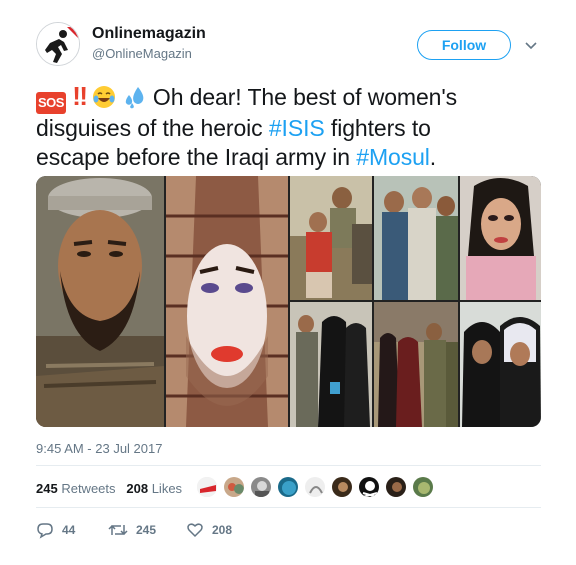 This screenshot has width=576, height=565. What do you see at coordinates (137, 488) in the screenshot?
I see `likes-count: 208` at bounding box center [137, 488].